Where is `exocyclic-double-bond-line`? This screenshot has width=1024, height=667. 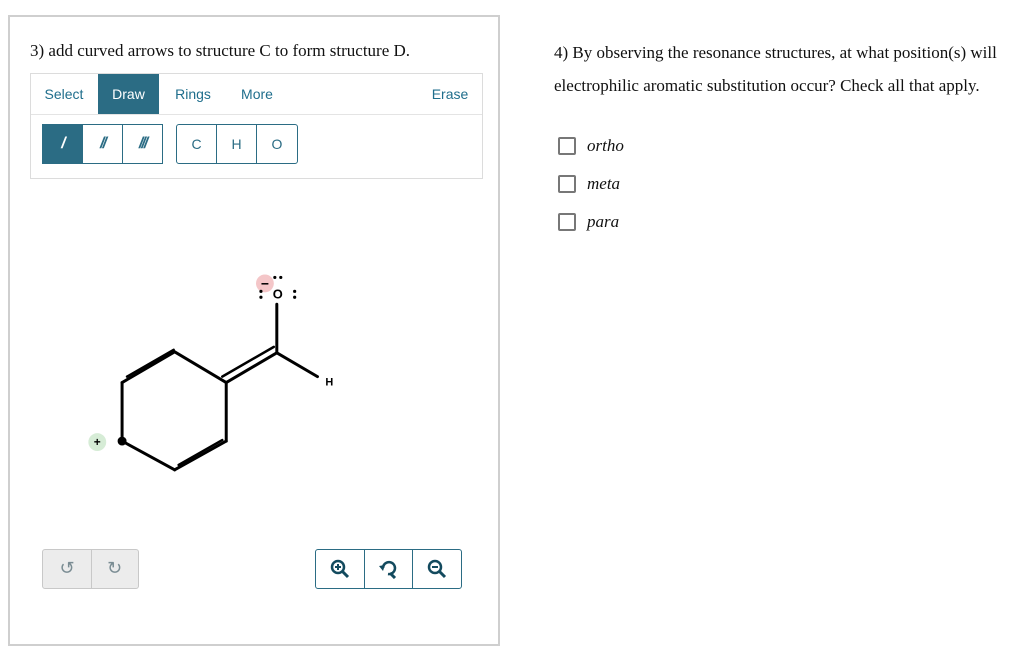 exocyclic-double-bond-line is located at coordinates (248, 361).